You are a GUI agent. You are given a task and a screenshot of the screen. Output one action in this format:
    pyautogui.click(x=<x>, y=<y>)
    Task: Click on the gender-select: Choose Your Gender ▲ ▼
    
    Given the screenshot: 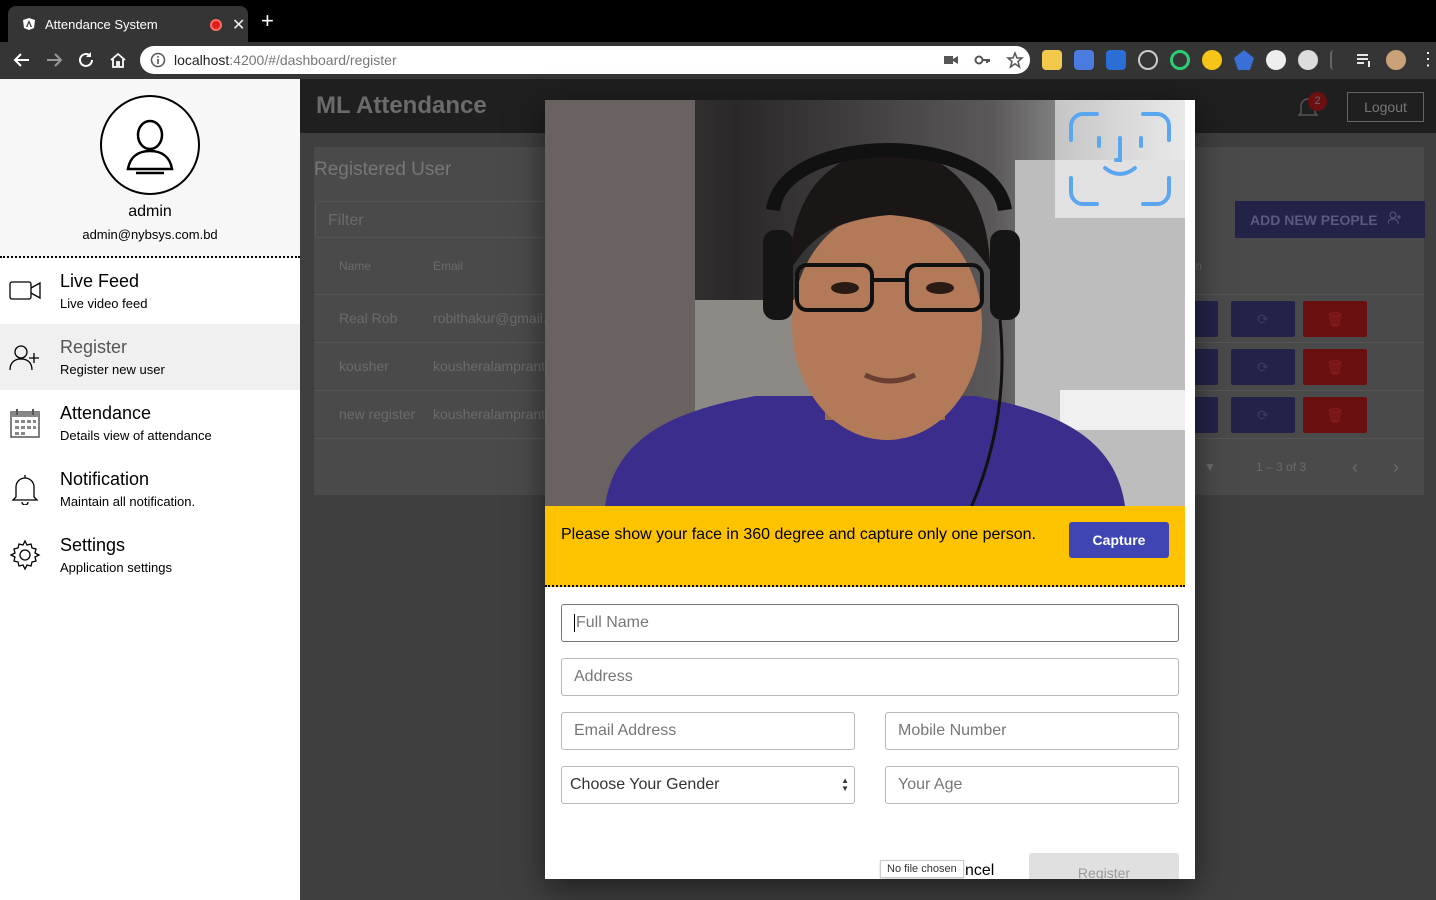 What is the action you would take?
    pyautogui.click(x=708, y=785)
    